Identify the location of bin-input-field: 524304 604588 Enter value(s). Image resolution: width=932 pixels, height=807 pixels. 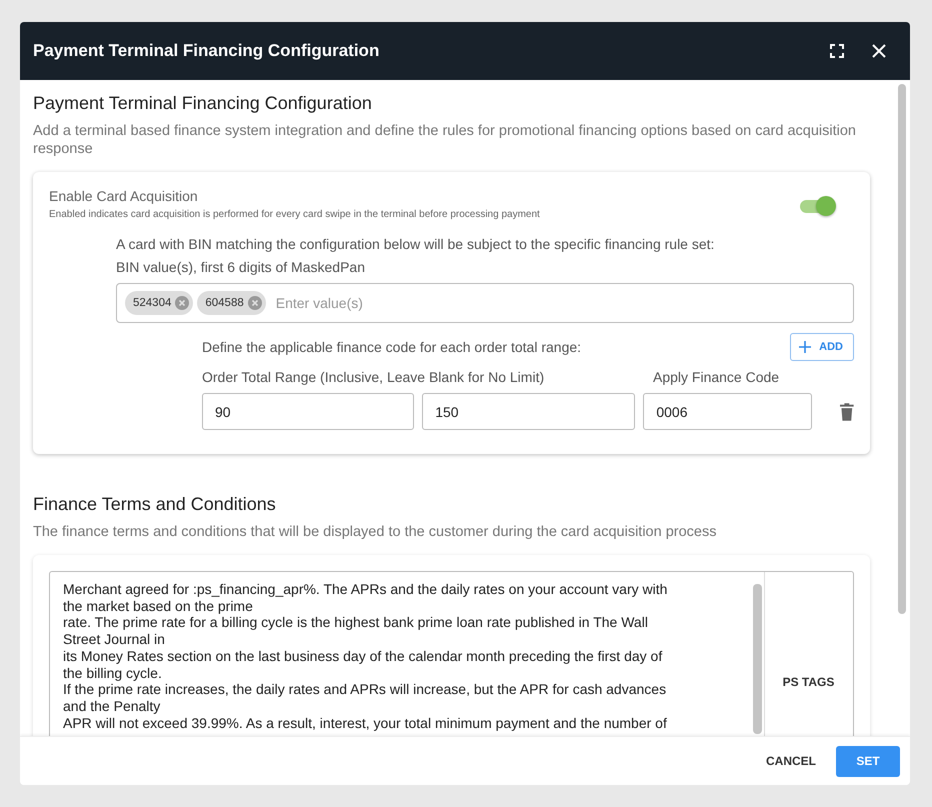
(485, 303).